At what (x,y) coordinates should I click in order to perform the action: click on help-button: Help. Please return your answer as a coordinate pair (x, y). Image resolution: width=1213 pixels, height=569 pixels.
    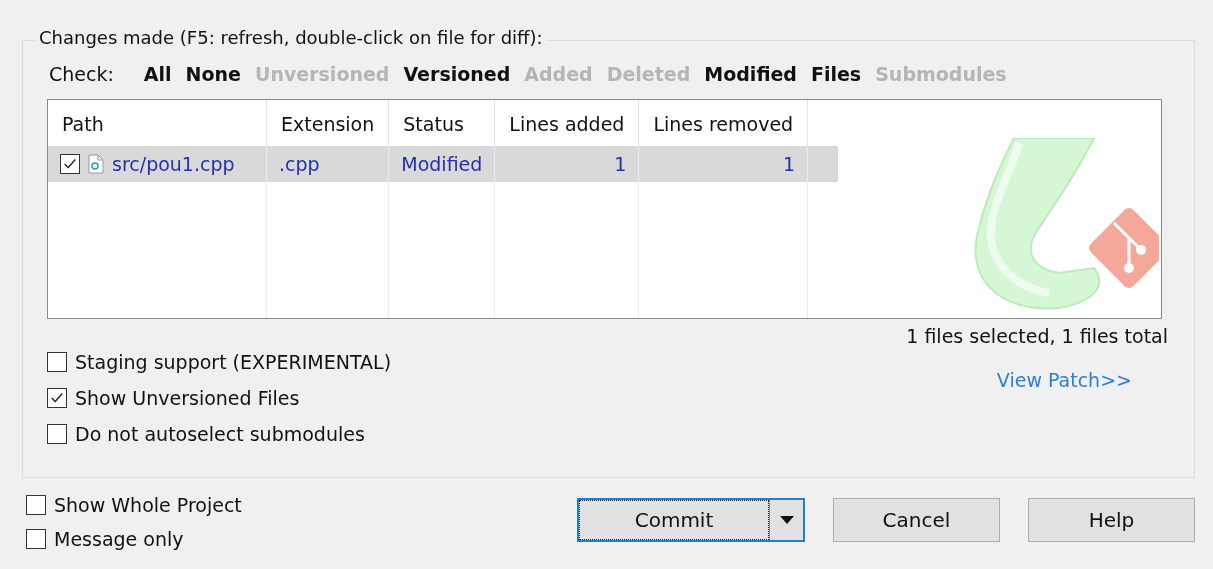
    Looking at the image, I should click on (1111, 520).